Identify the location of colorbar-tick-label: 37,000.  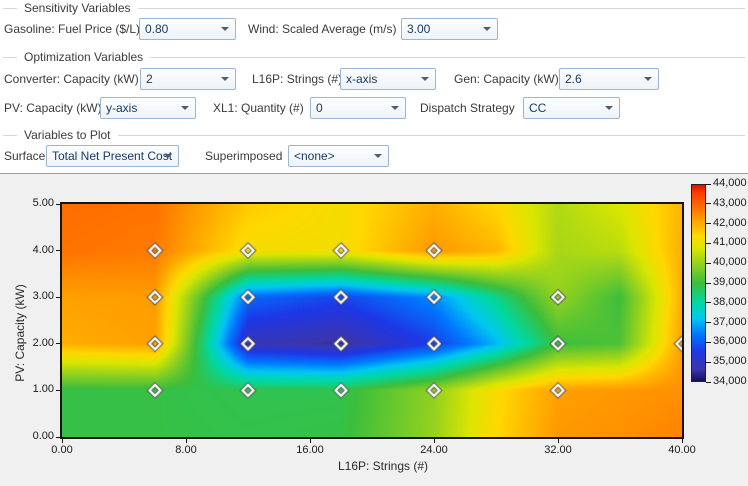
(730, 321).